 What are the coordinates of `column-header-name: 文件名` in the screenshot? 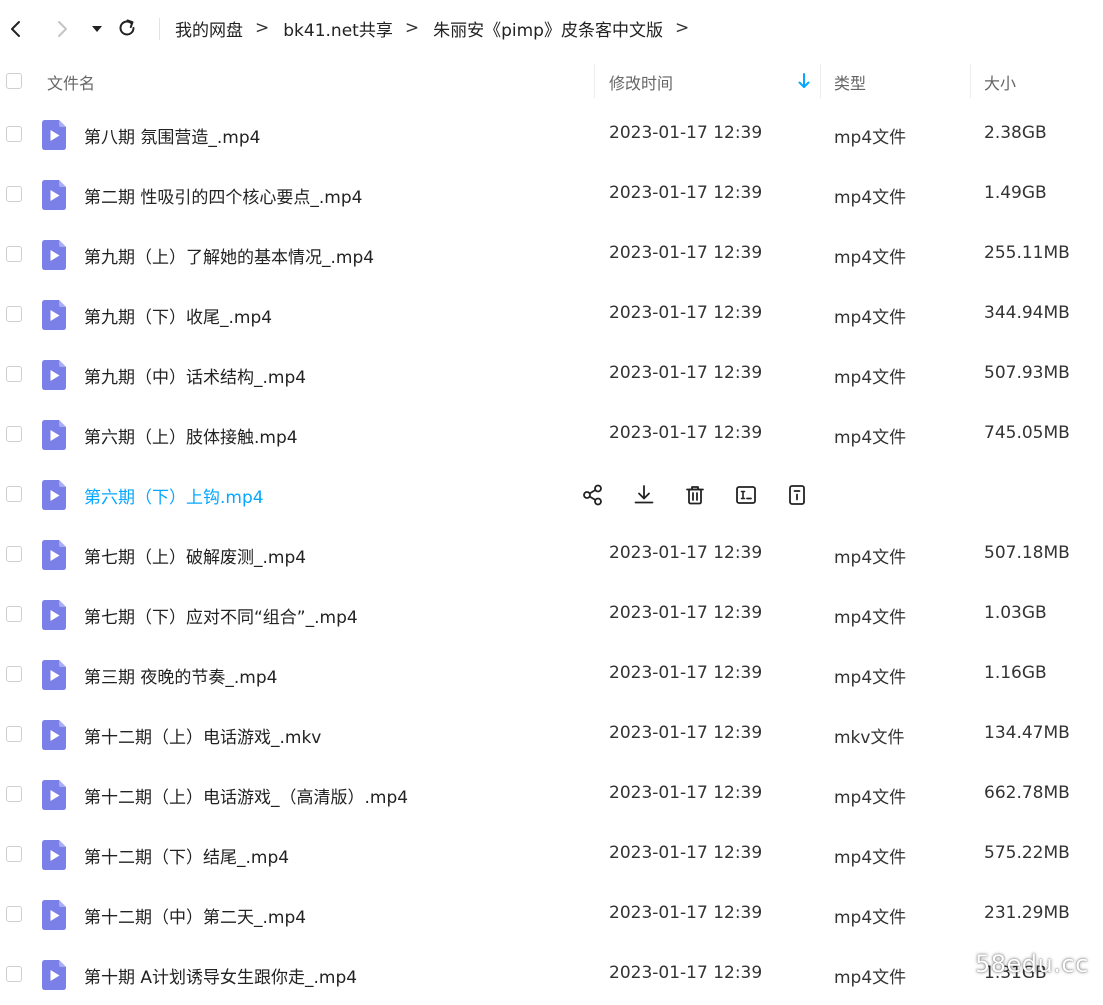 It's located at (71, 82).